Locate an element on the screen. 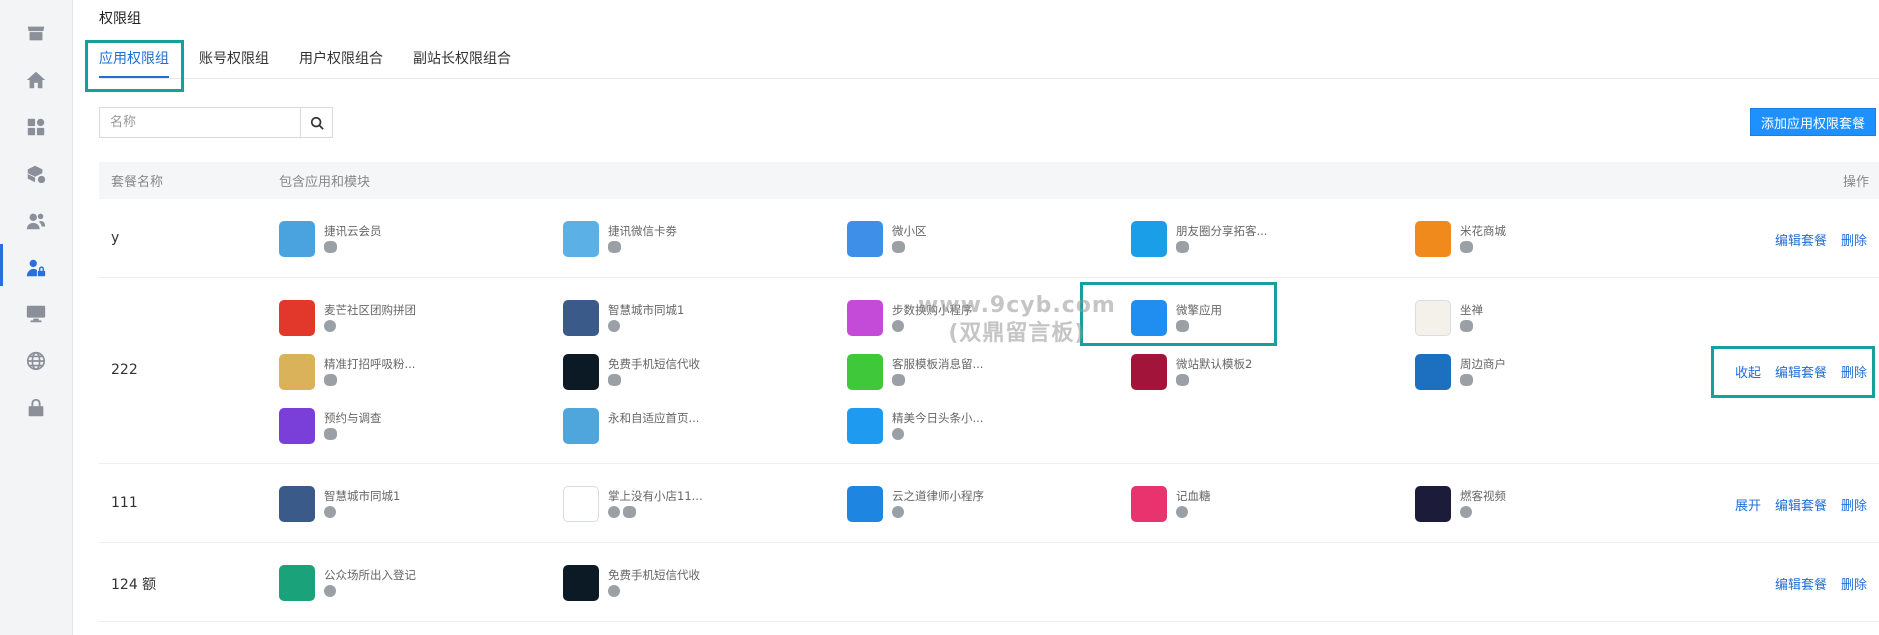  app-name: 步数换购小程序 is located at coordinates (932, 310).